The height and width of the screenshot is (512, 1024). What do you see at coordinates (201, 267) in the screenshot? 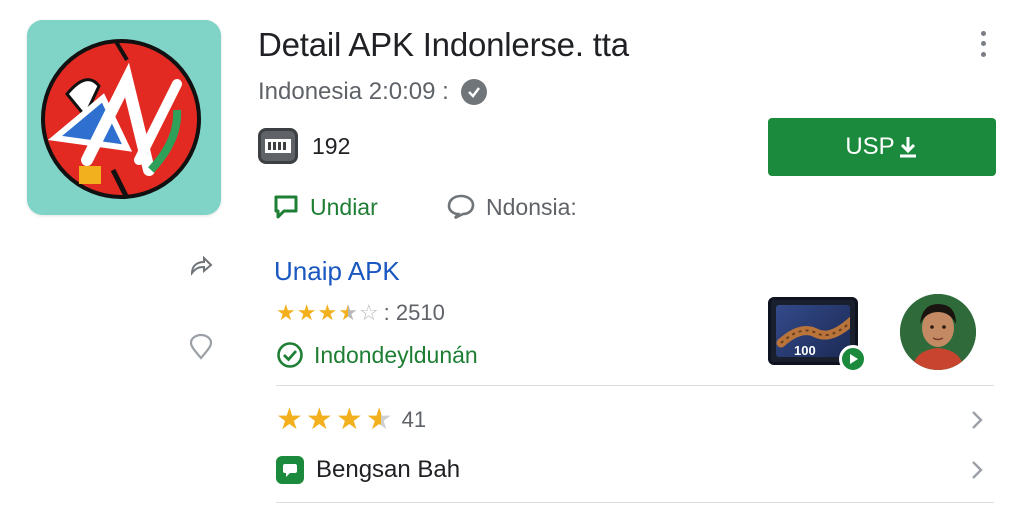
I see `share-icon` at bounding box center [201, 267].